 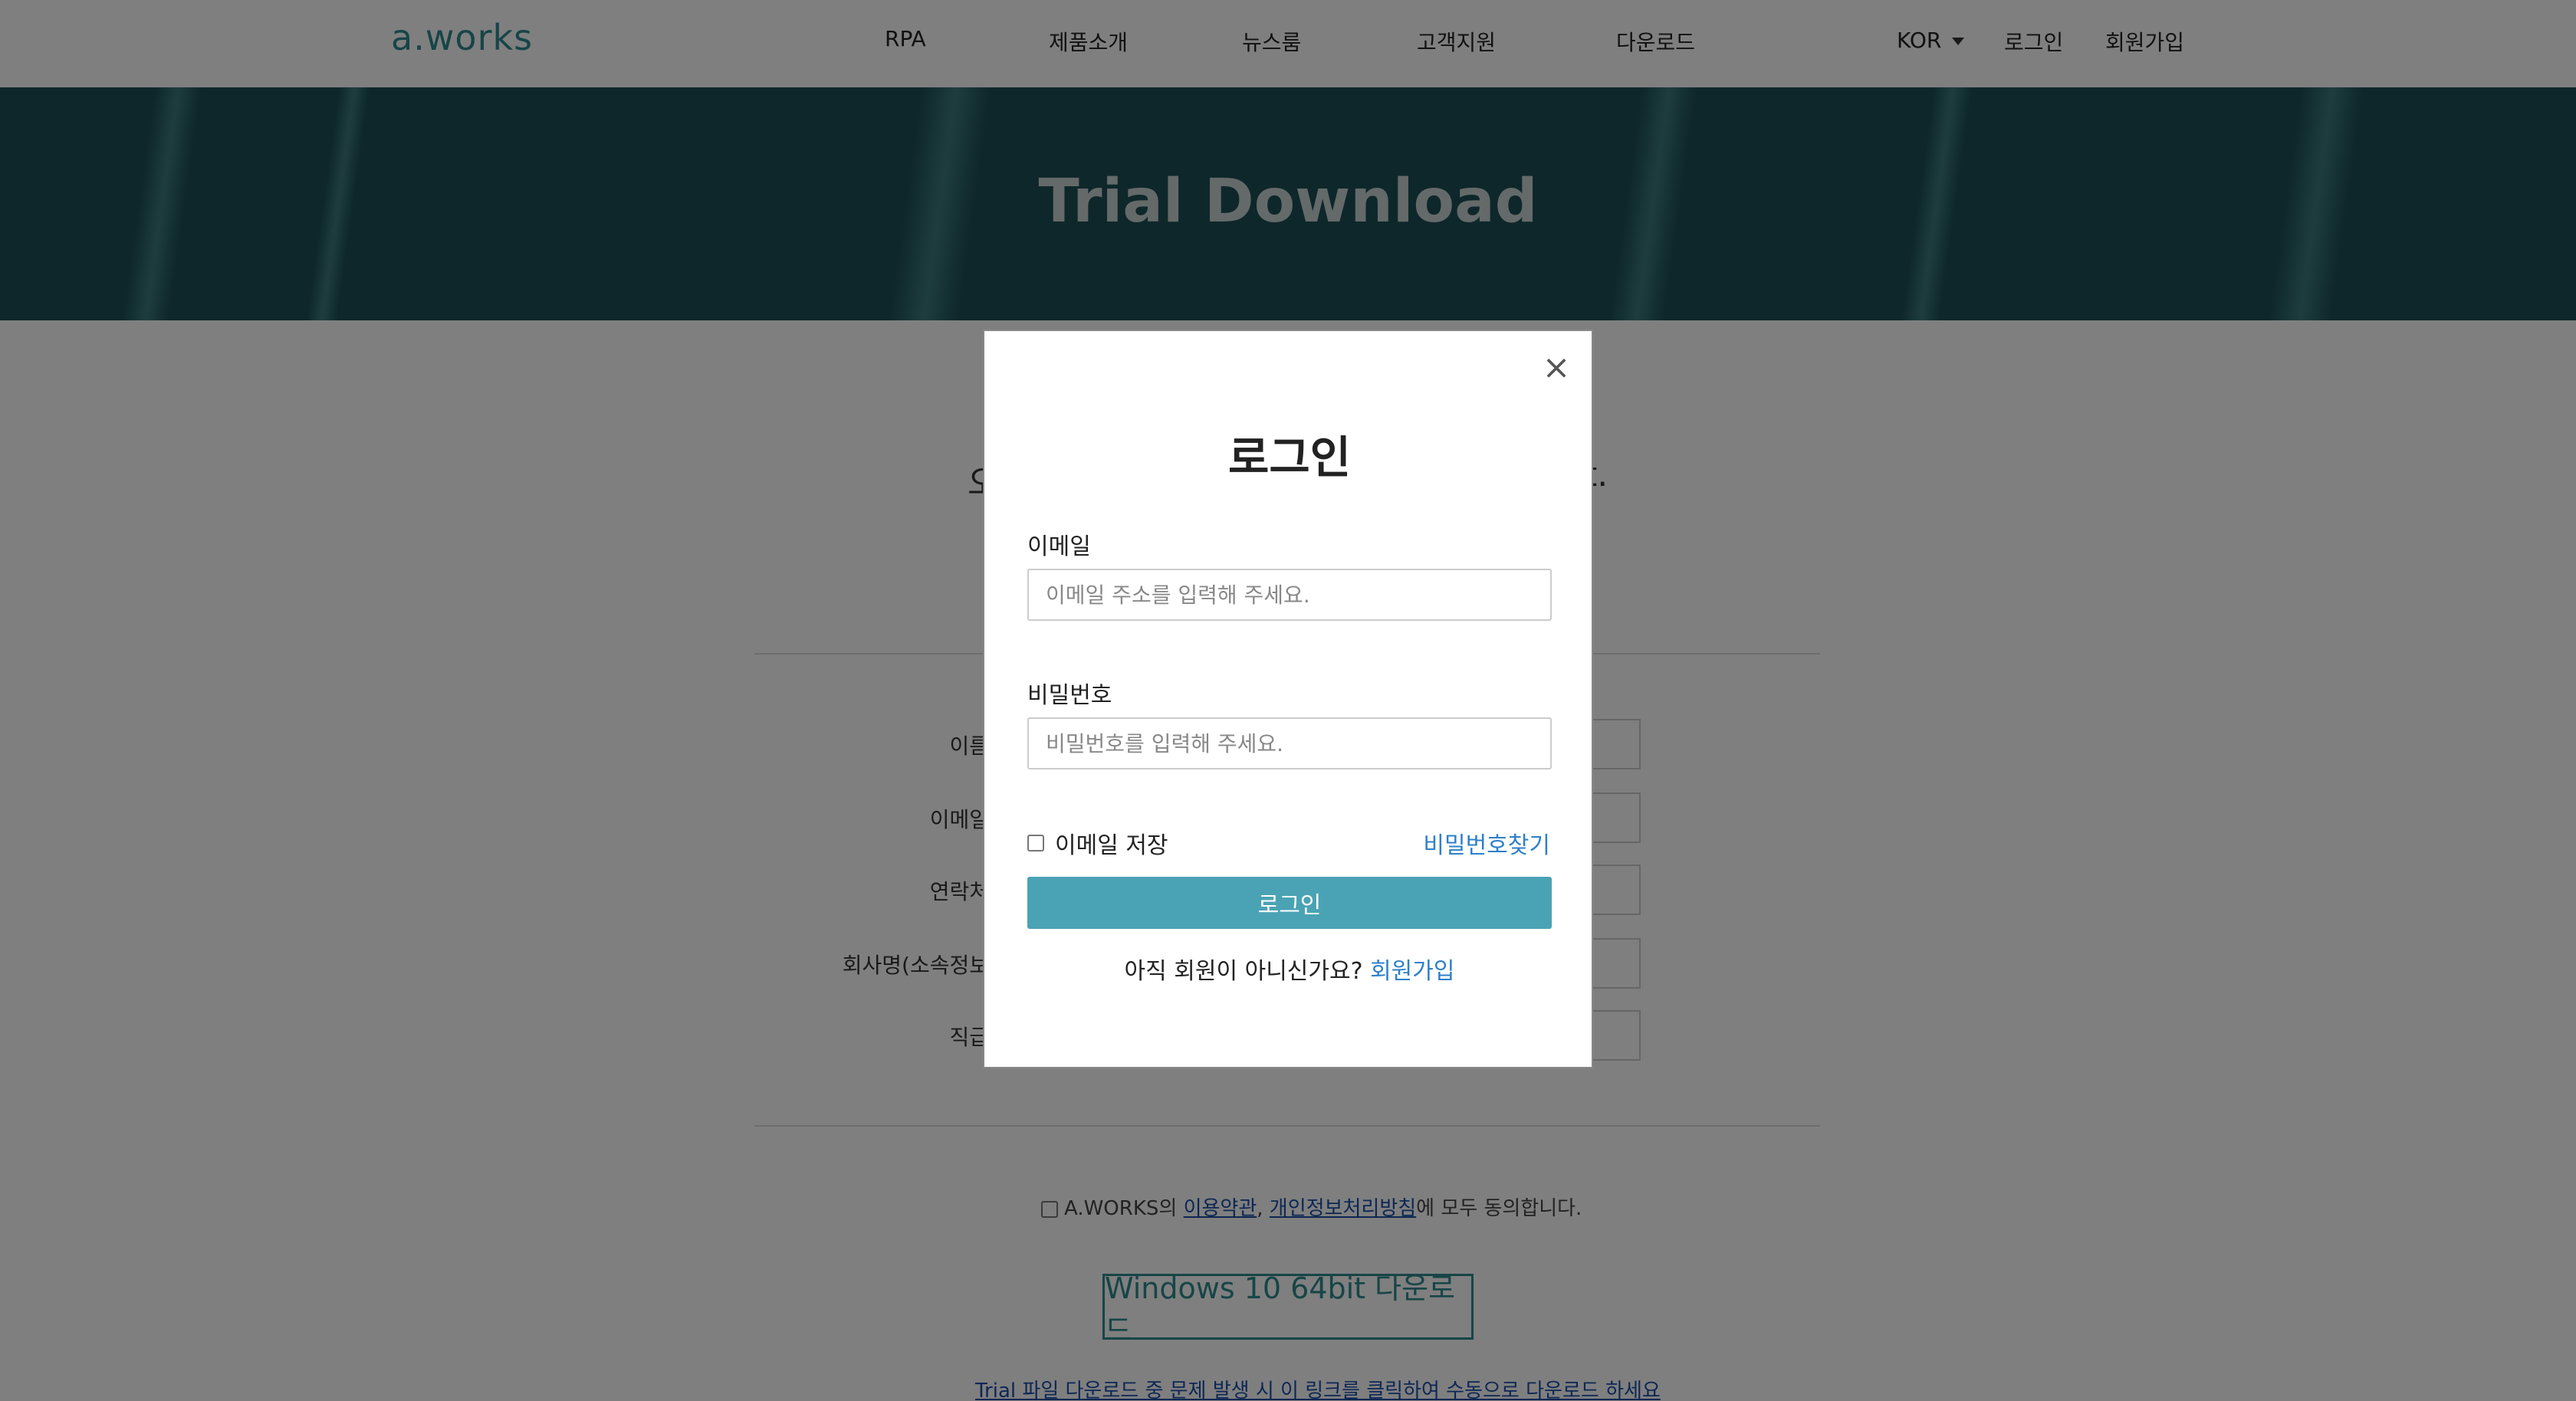 What do you see at coordinates (1290, 457) in the screenshot?
I see `modal-title: 로그인` at bounding box center [1290, 457].